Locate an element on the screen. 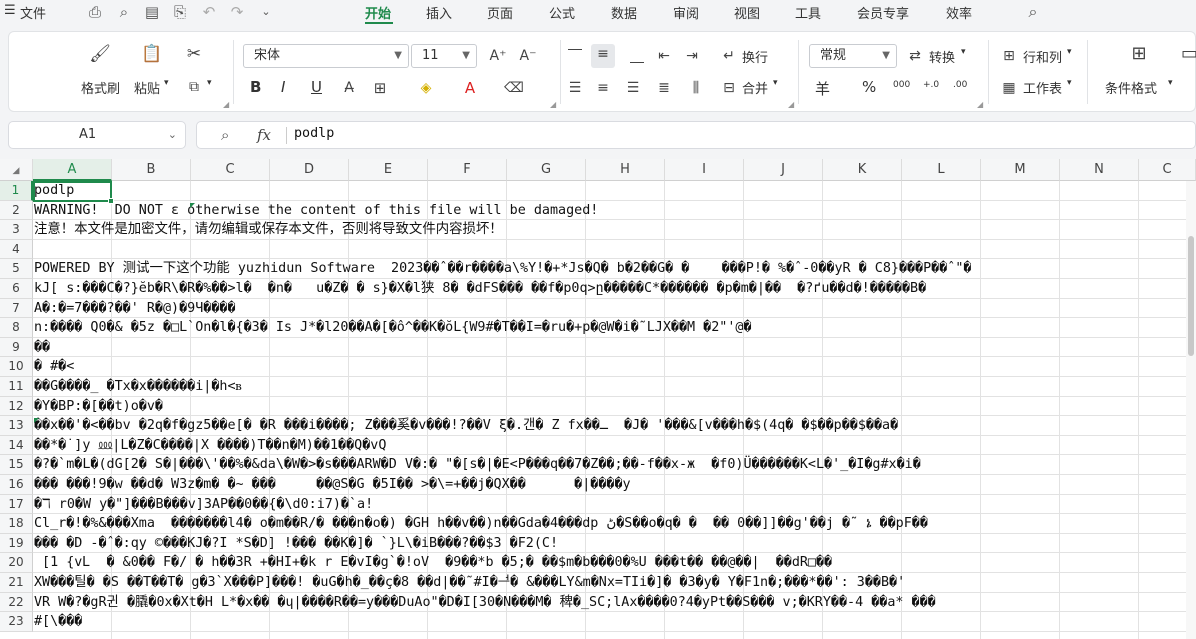  row-header: 18 is located at coordinates (16, 524).